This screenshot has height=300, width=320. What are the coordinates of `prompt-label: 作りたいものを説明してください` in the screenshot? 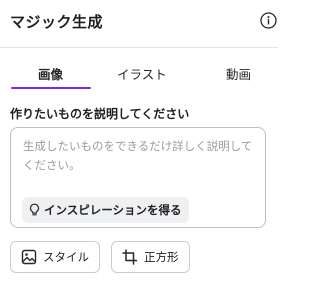 It's located at (100, 114).